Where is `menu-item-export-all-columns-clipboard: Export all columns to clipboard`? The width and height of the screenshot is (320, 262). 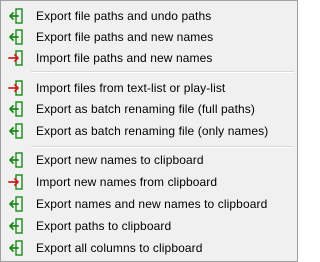 menu-item-export-all-columns-clipboard: Export all columns to clipboard is located at coordinates (149, 248).